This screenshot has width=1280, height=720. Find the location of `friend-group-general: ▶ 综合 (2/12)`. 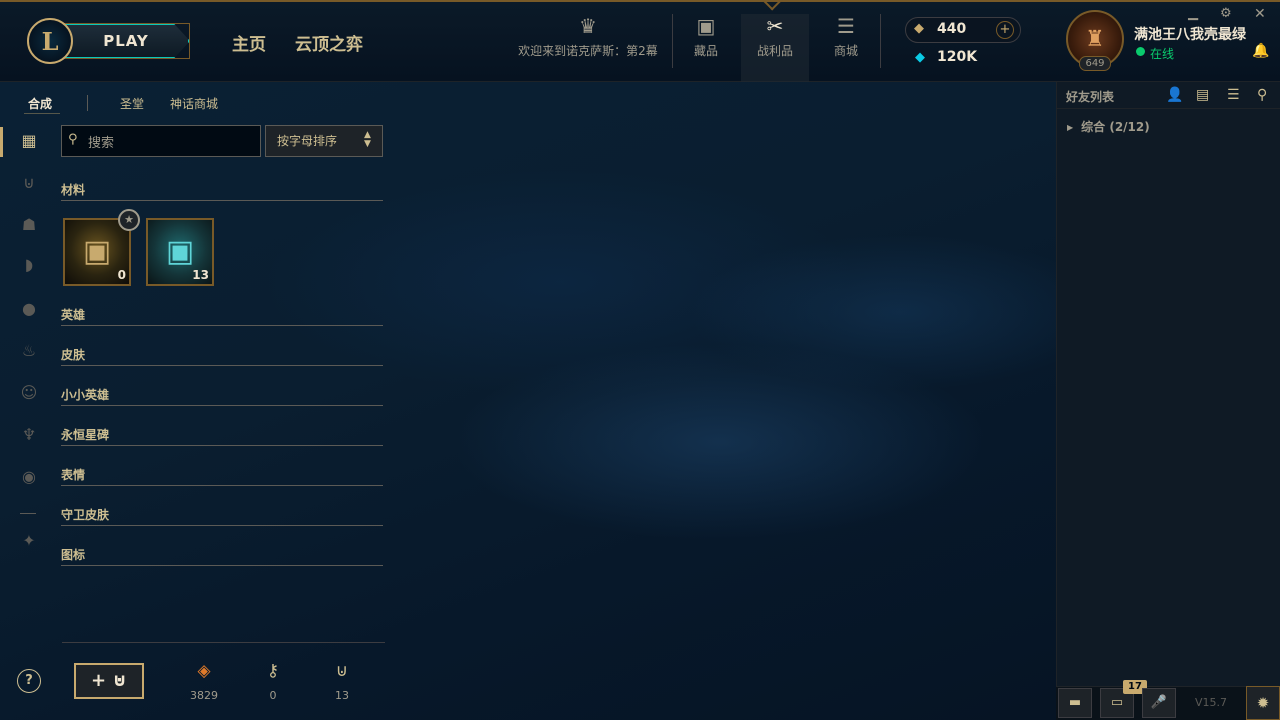

friend-group-general: ▶ 综合 (2/12) is located at coordinates (1108, 126).